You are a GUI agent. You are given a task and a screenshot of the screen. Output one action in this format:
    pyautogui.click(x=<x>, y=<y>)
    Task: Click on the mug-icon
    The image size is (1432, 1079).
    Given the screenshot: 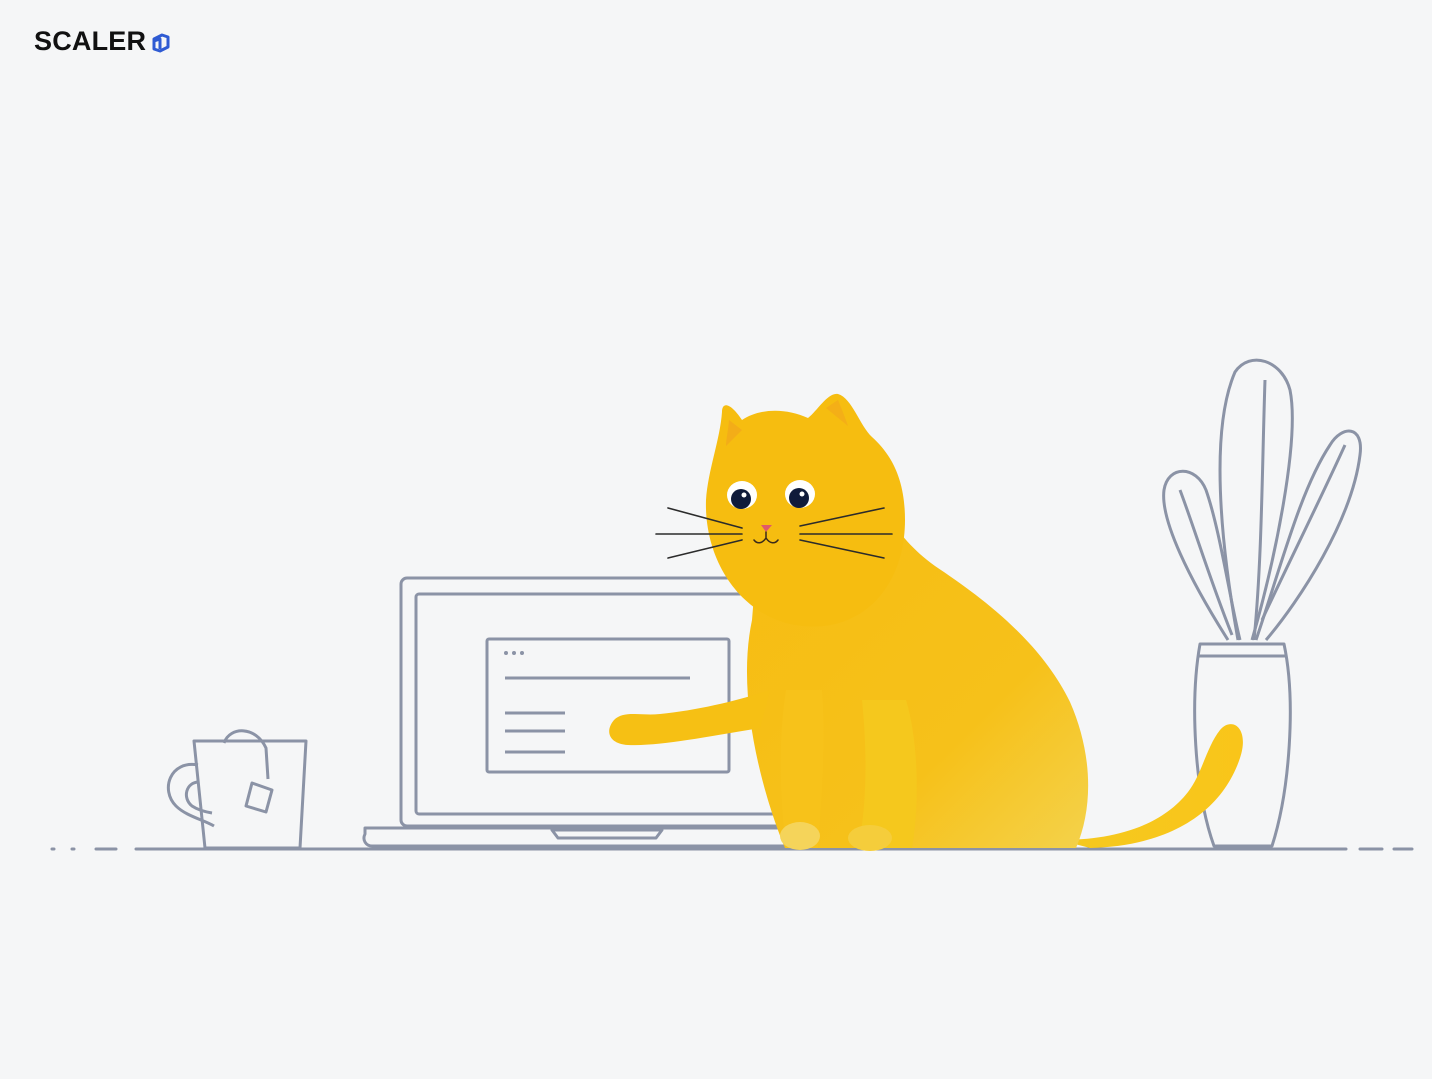 What is the action you would take?
    pyautogui.click(x=237, y=789)
    